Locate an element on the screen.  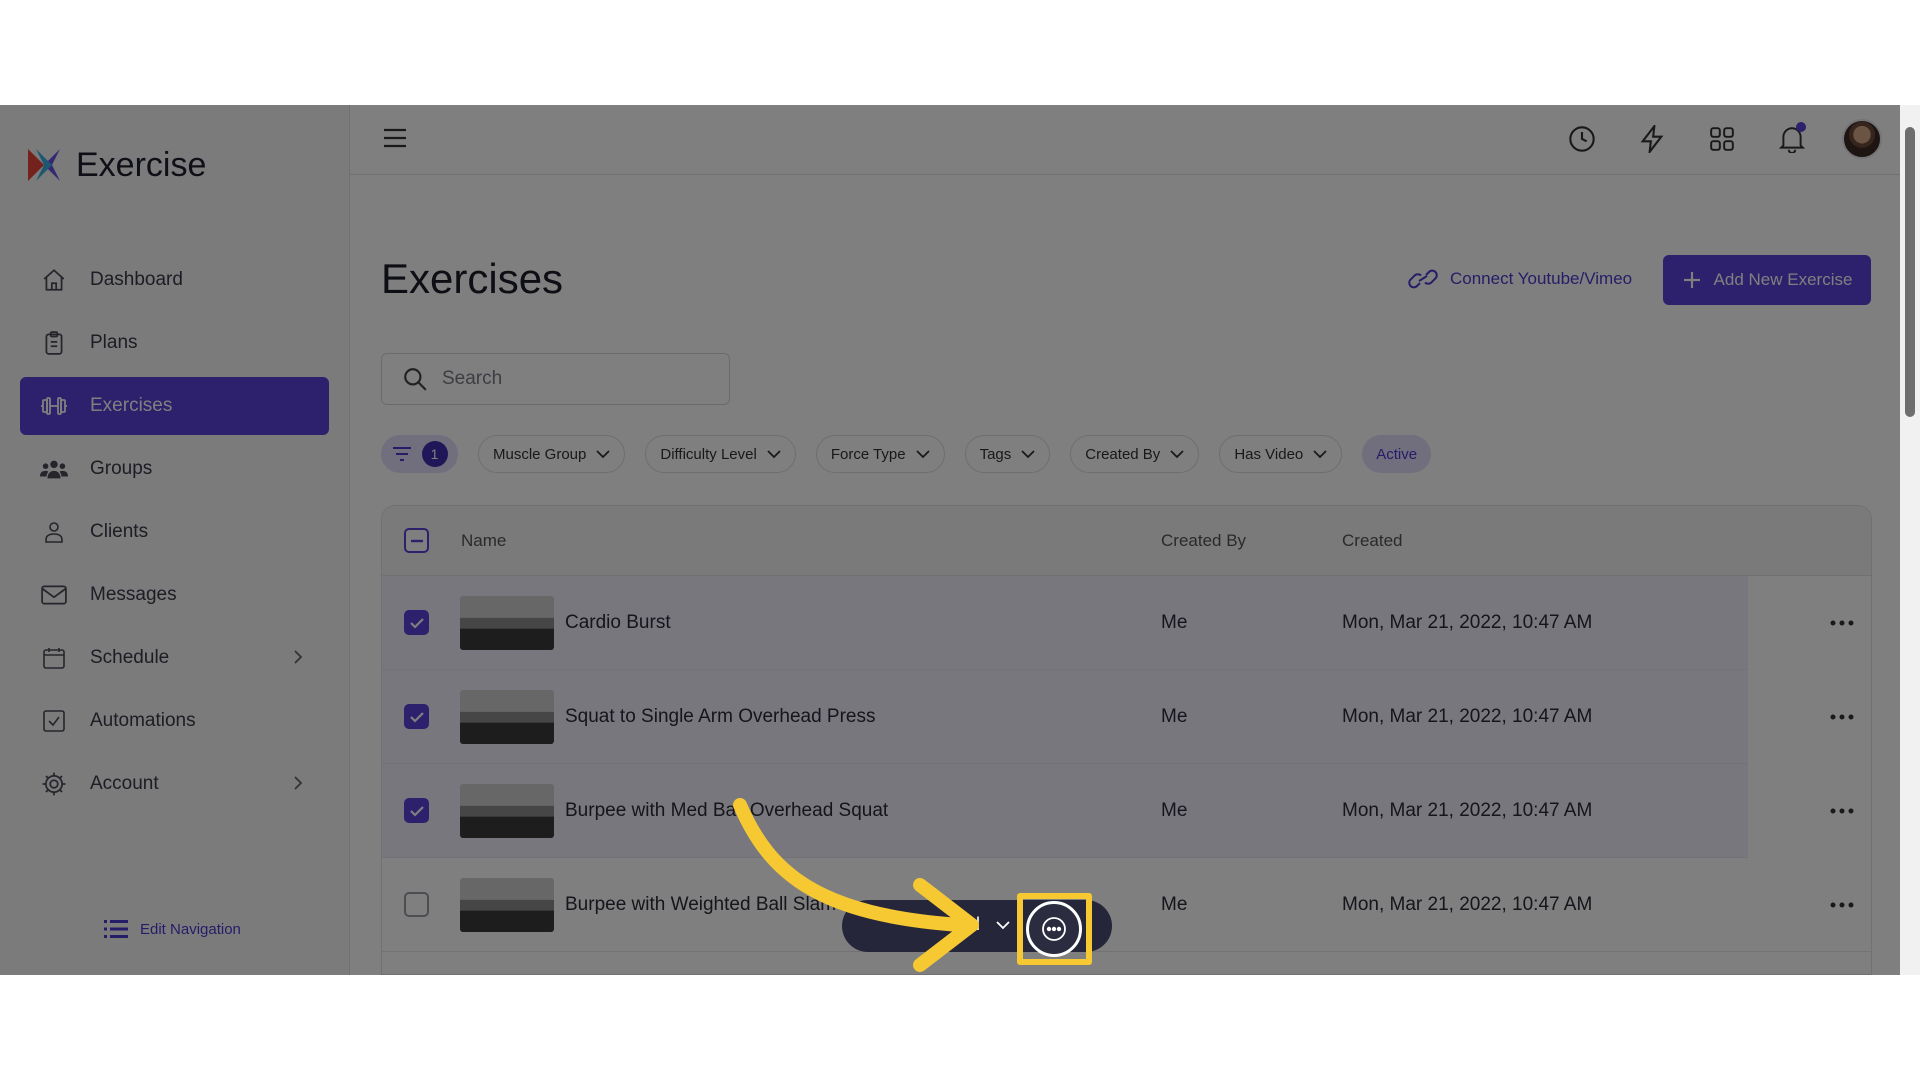
sidebar-item-account: Account is located at coordinates (174, 784).